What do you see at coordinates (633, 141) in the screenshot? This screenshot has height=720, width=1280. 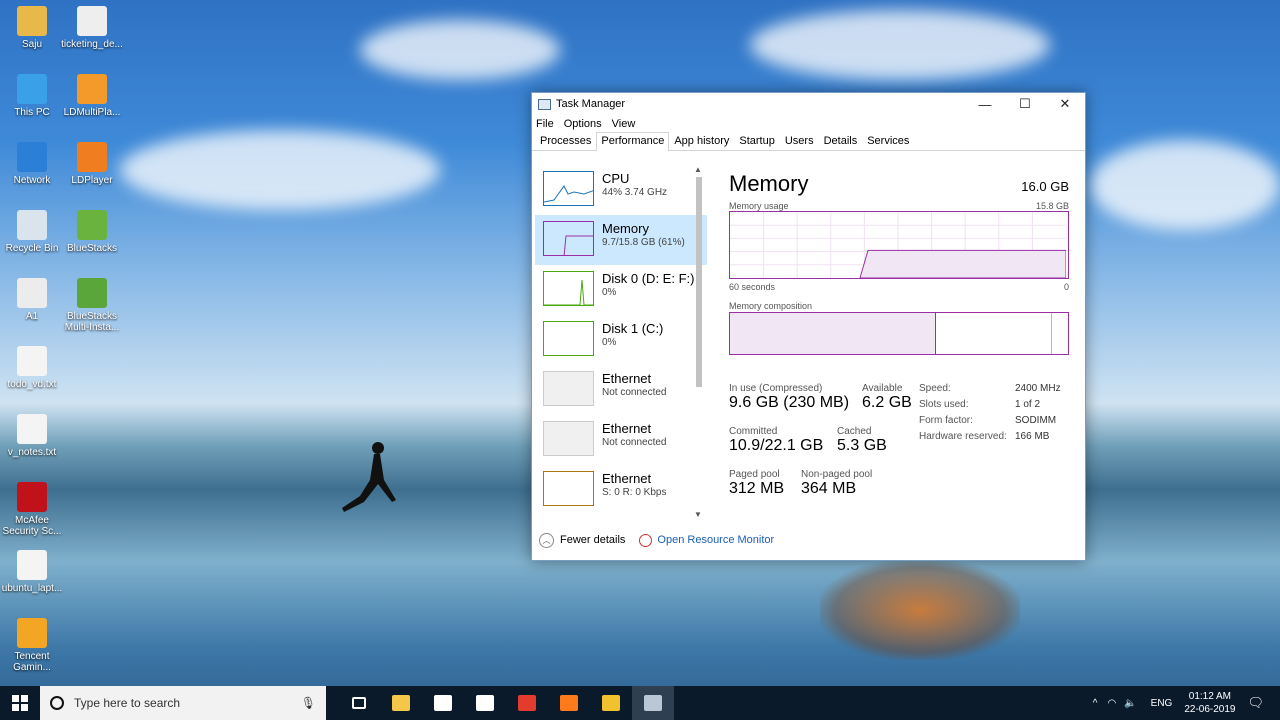 I see `tab-performance: Performance` at bounding box center [633, 141].